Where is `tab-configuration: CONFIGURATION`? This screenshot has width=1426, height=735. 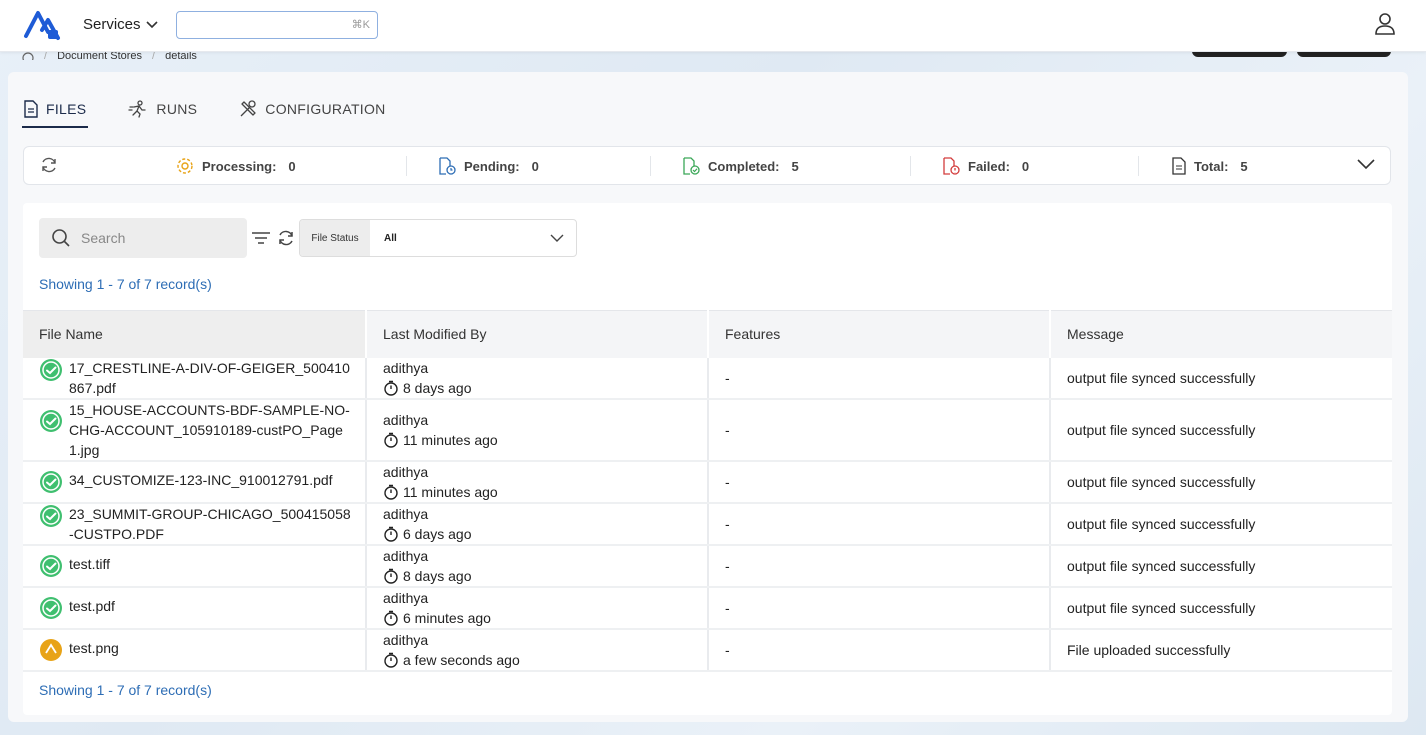
tab-configuration: CONFIGURATION is located at coordinates (312, 109).